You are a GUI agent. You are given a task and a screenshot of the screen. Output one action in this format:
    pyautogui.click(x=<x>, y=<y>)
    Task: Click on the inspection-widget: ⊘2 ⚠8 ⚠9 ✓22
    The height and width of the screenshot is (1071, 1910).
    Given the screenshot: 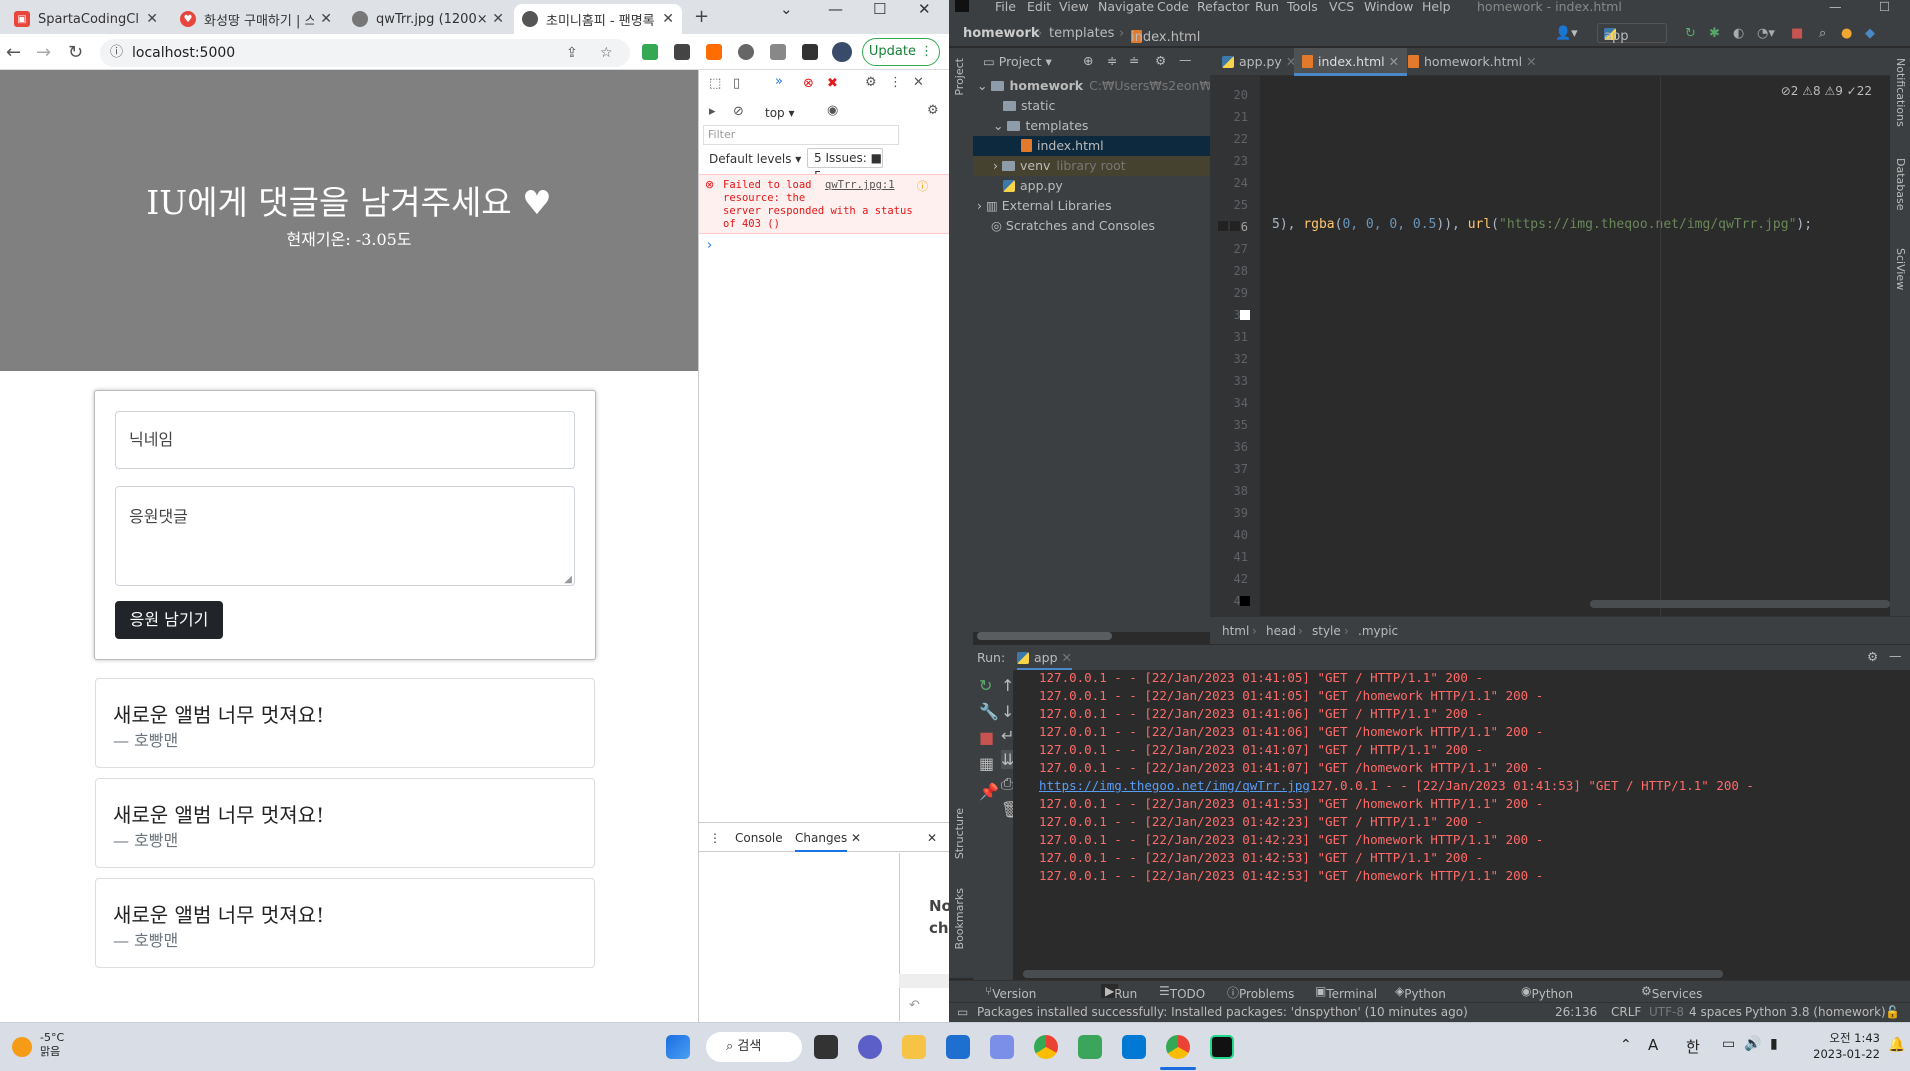 What is the action you would take?
    pyautogui.click(x=1826, y=91)
    